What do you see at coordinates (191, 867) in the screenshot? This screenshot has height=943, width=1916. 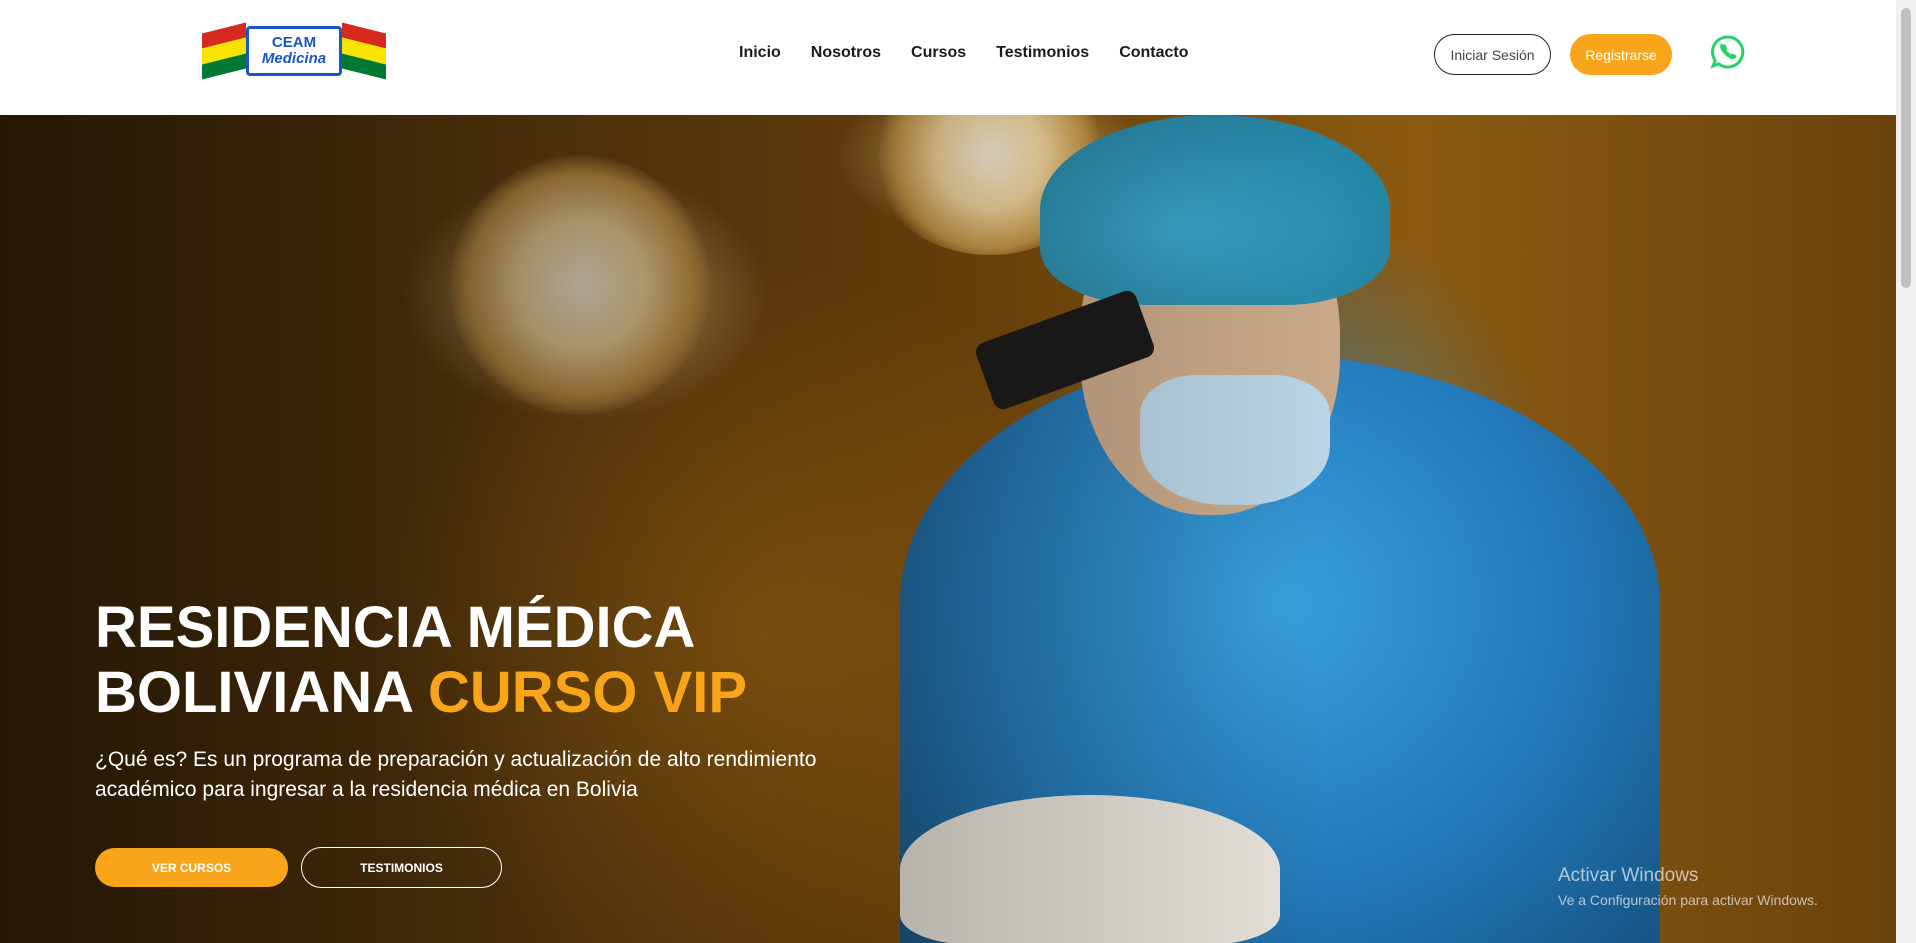 I see `ver-cursos-button: VER CURSOS` at bounding box center [191, 867].